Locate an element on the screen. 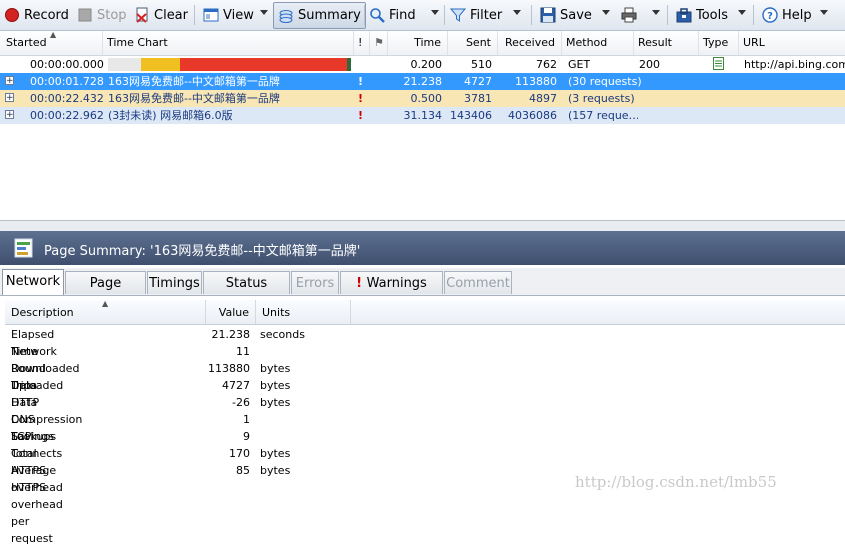  record-button: Record is located at coordinates (36, 15).